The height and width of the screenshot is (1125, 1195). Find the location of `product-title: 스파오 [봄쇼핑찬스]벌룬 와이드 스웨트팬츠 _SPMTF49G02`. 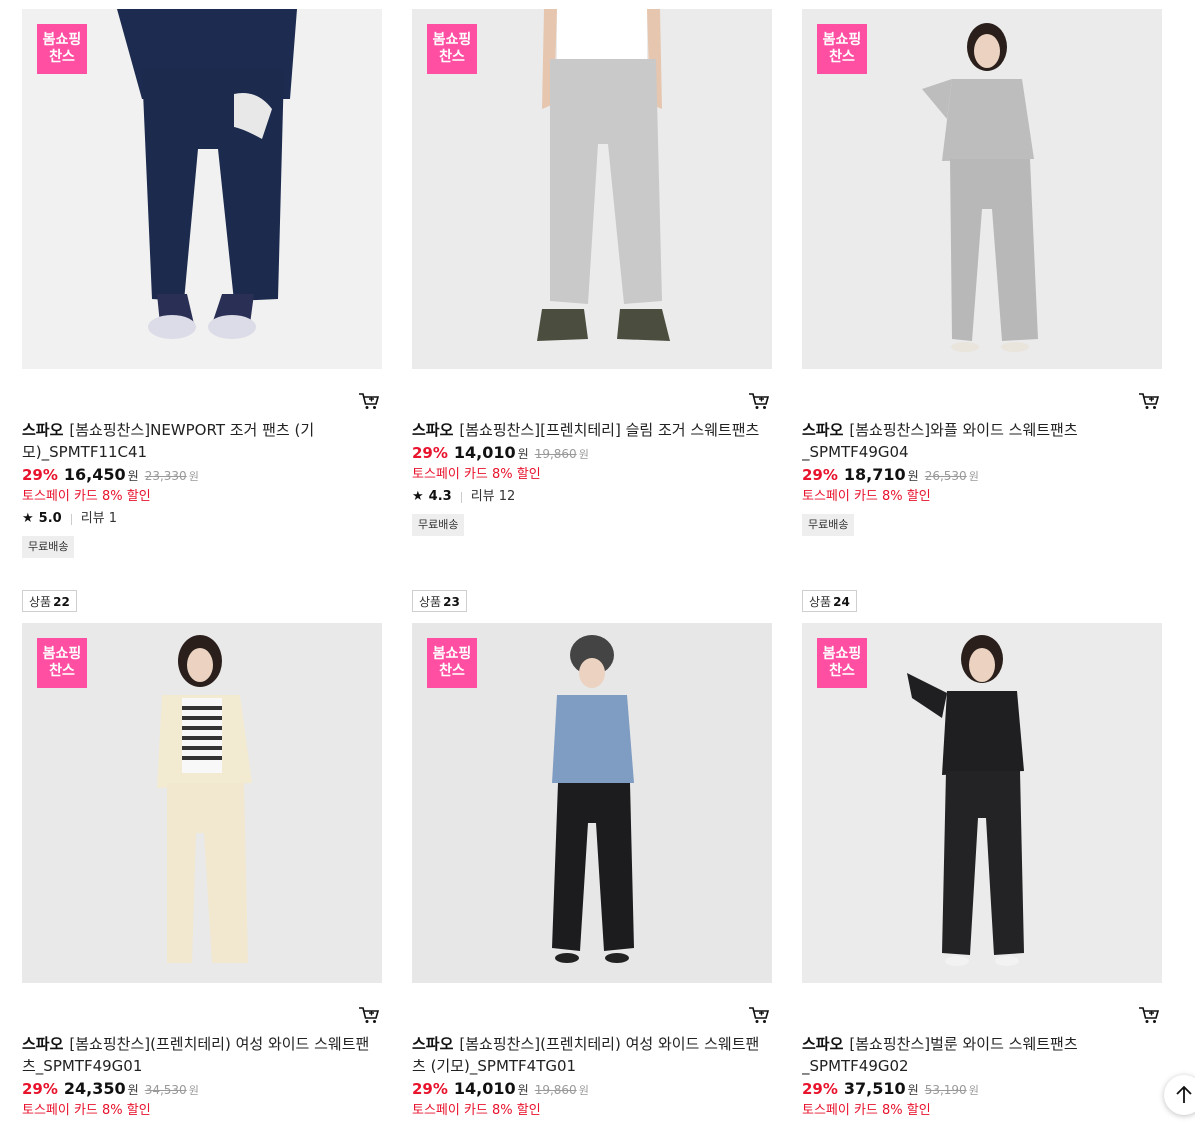

product-title: 스파오 [봄쇼핑찬스]벌룬 와이드 스웨트팬츠 _SPMTF49G02 is located at coordinates (982, 1055).